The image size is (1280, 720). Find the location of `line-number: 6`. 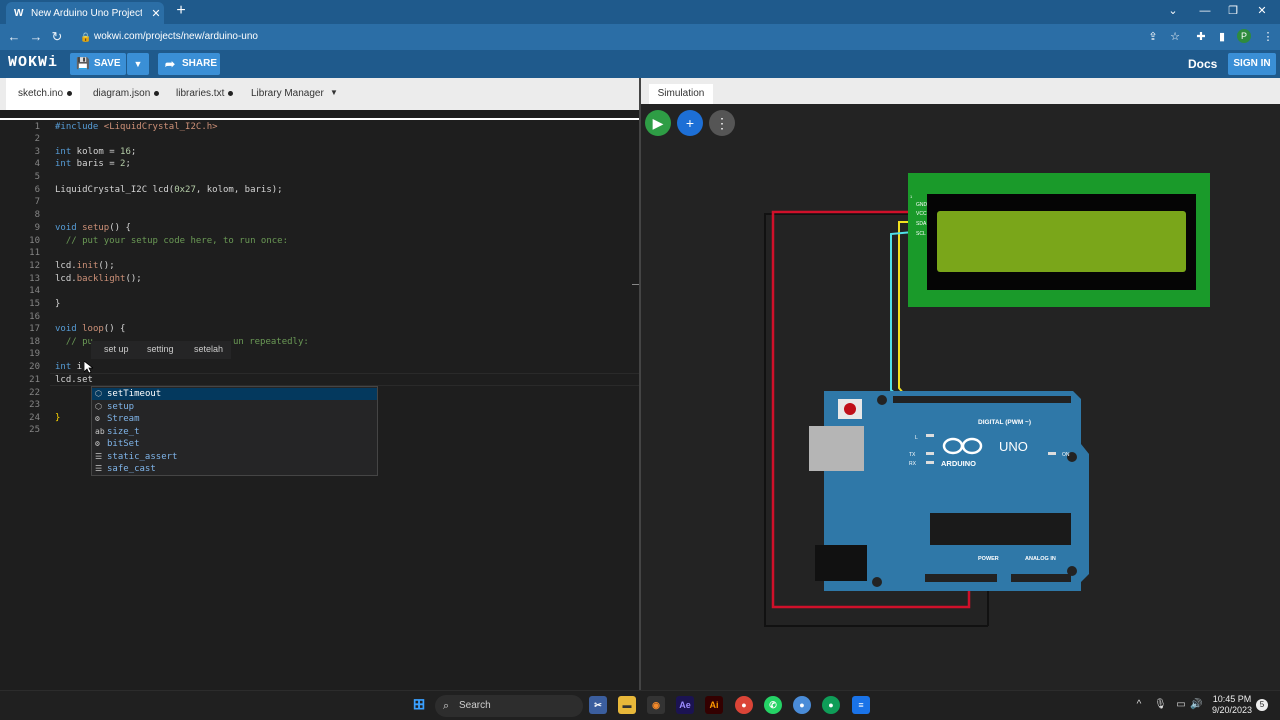

line-number: 6 is located at coordinates (37, 190).